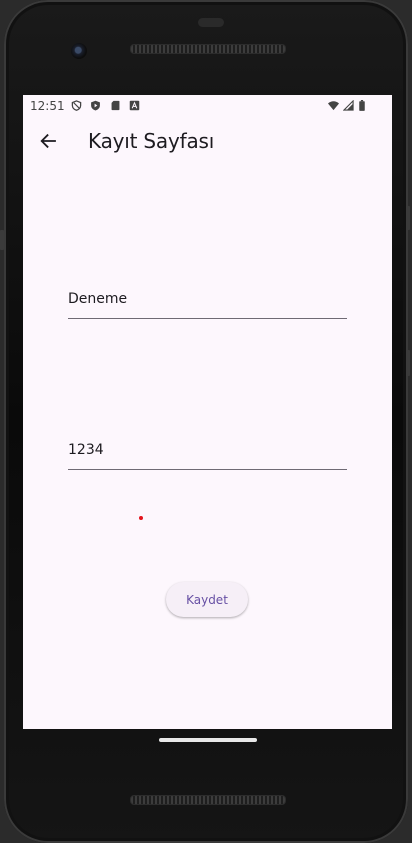 This screenshot has width=412, height=843. I want to click on power-button, so click(408, 363).